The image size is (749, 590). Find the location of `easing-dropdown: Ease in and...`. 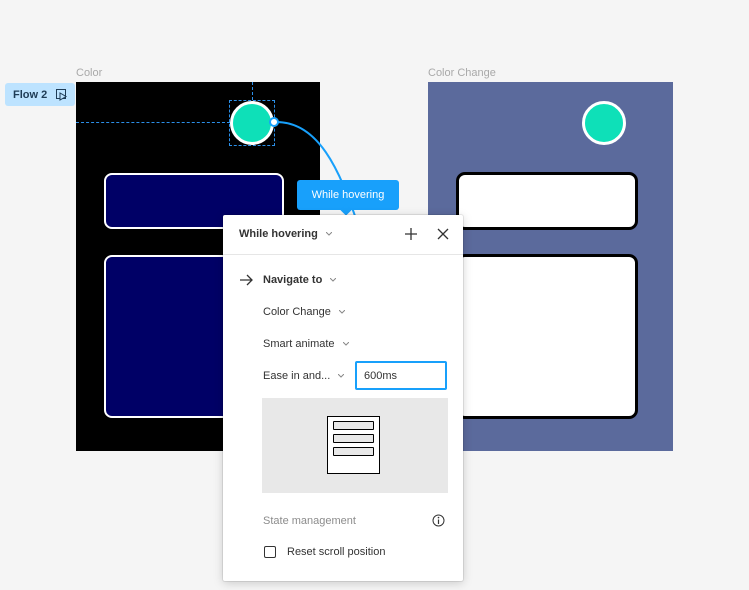

easing-dropdown: Ease in and... is located at coordinates (304, 376).